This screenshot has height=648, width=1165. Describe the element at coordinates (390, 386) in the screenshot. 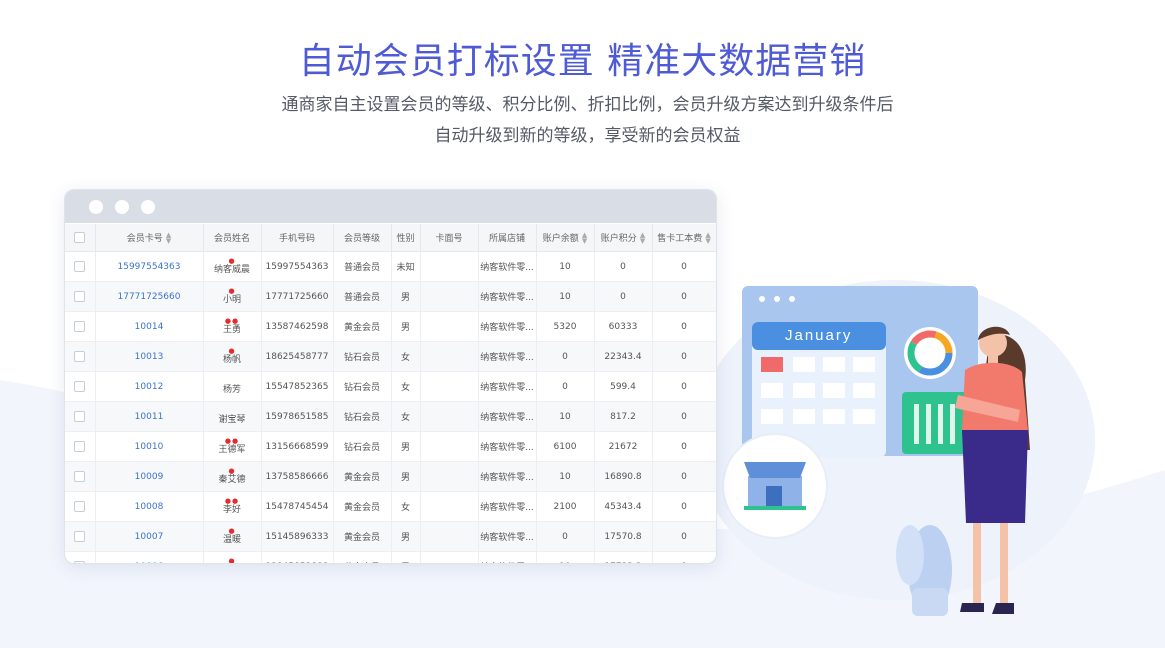

I see `table-row: 10012 杨芳 15547852365 钻石会员 女 纳客软件零... 0 599.4 0` at that location.